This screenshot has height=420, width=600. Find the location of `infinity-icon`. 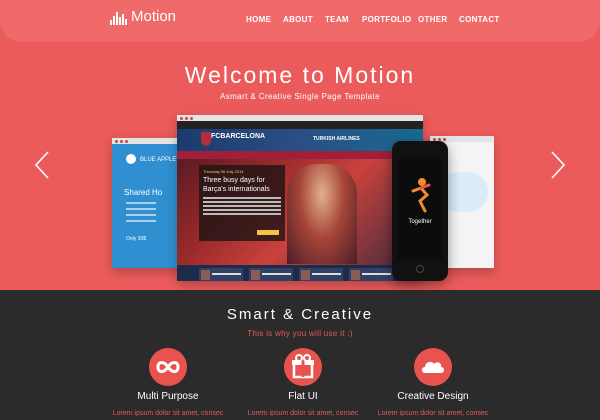

infinity-icon is located at coordinates (168, 367).